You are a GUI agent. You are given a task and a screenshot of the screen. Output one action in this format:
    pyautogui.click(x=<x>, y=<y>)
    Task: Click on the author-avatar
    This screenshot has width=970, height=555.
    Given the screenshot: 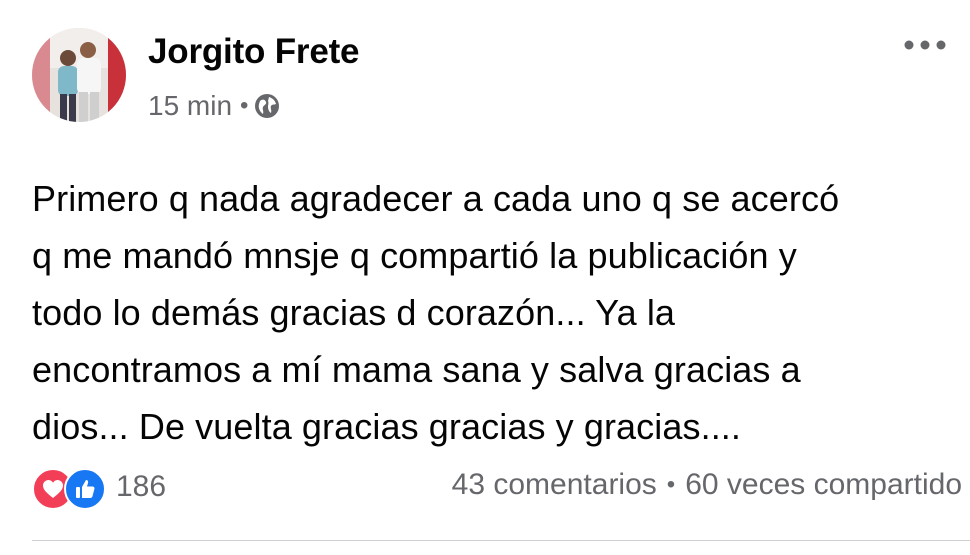 What is the action you would take?
    pyautogui.click(x=79, y=75)
    